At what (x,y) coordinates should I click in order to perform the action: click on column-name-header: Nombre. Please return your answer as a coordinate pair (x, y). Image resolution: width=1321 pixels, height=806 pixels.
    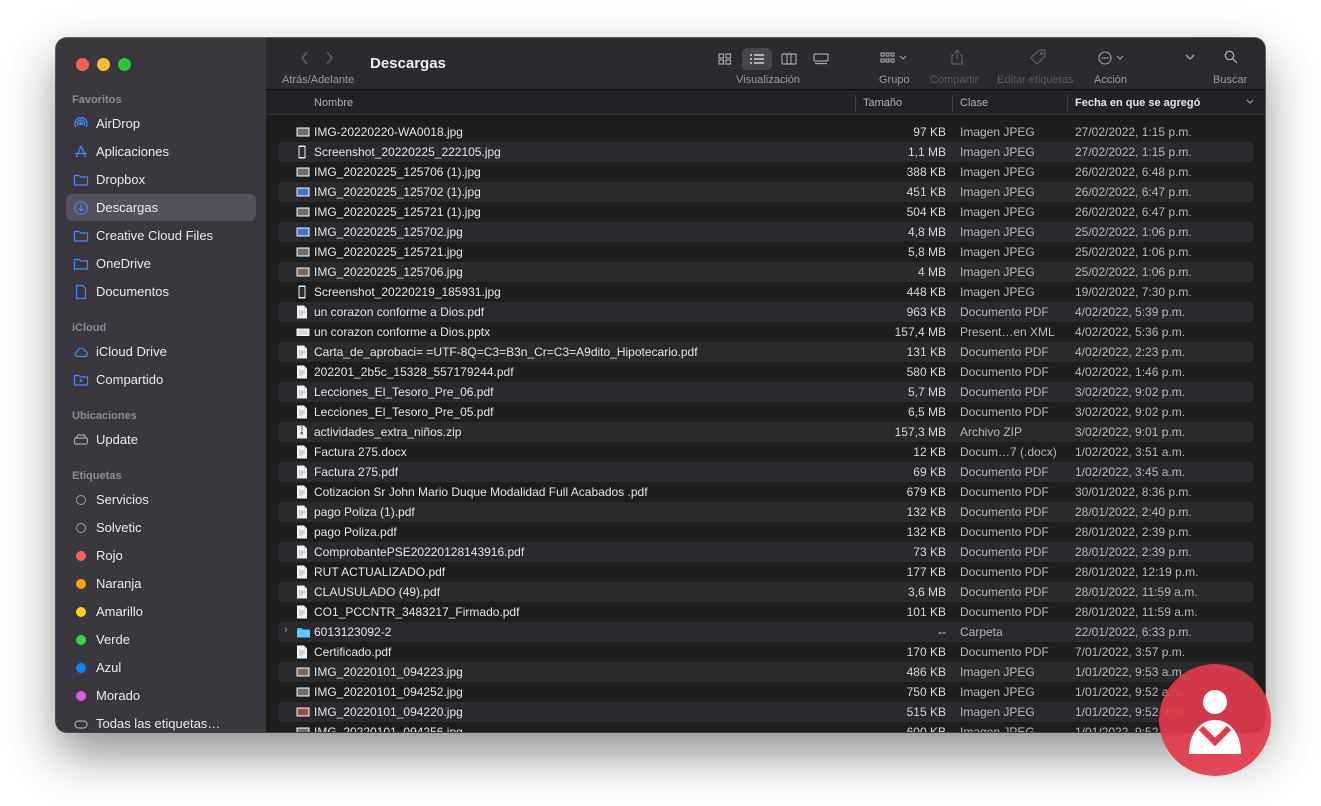
    Looking at the image, I should click on (333, 103).